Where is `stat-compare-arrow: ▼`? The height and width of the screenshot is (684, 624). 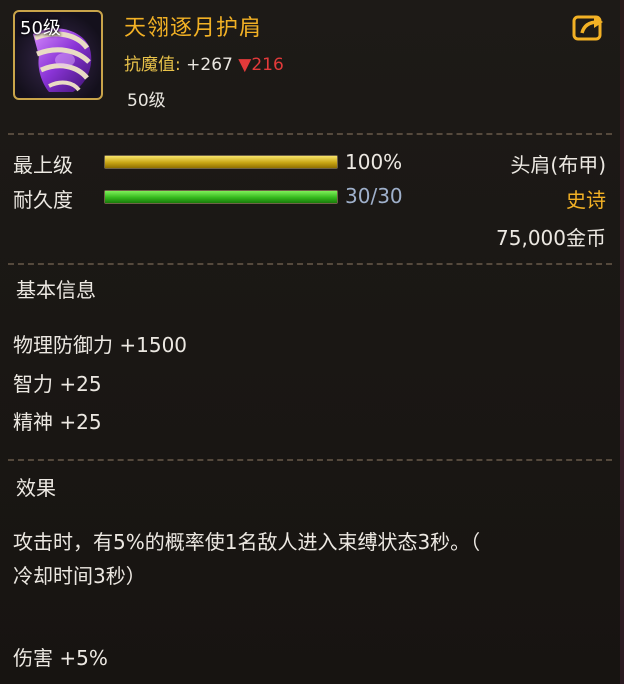
stat-compare-arrow: ▼ is located at coordinates (245, 65).